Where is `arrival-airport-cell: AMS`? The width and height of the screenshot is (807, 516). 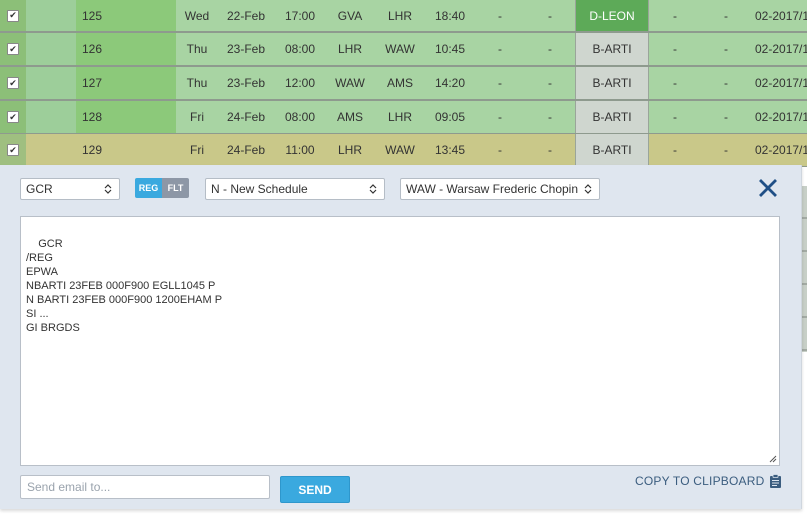 arrival-airport-cell: AMS is located at coordinates (399, 83).